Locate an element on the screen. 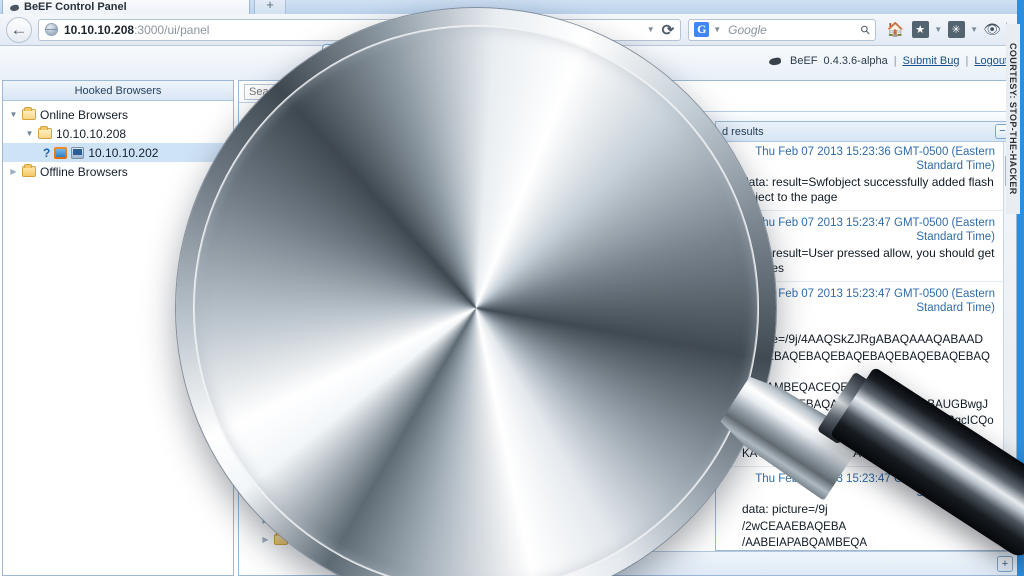 This screenshot has height=576, width=1024. back-arrow-icon is located at coordinates (19, 29).